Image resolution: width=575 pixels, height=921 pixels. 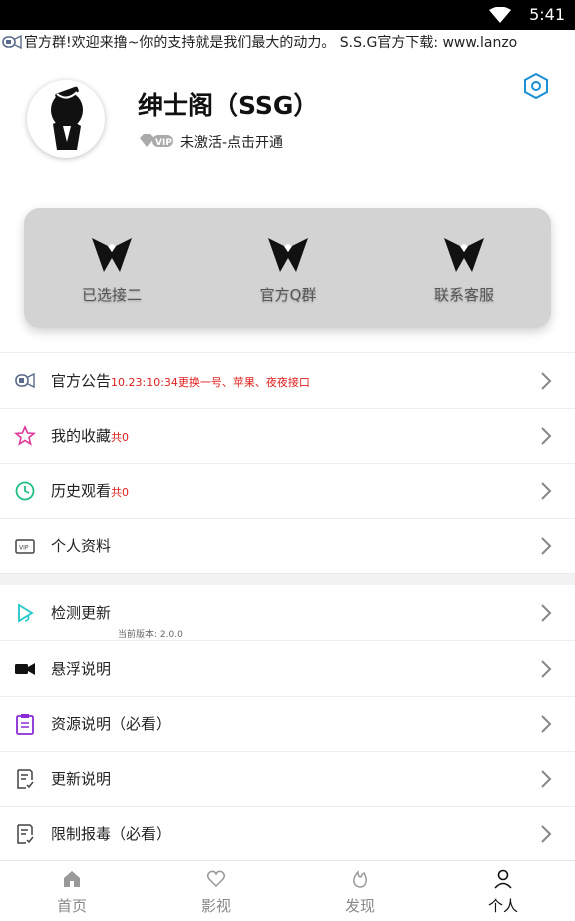 What do you see at coordinates (81, 436) in the screenshot?
I see `menu-label: 我的收藏` at bounding box center [81, 436].